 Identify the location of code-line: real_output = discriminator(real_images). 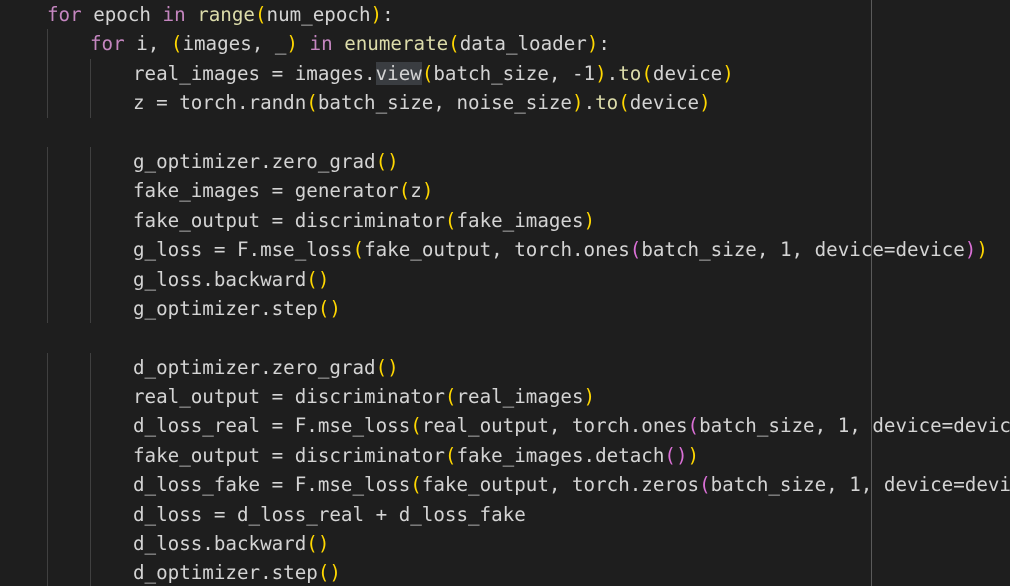
(505, 397).